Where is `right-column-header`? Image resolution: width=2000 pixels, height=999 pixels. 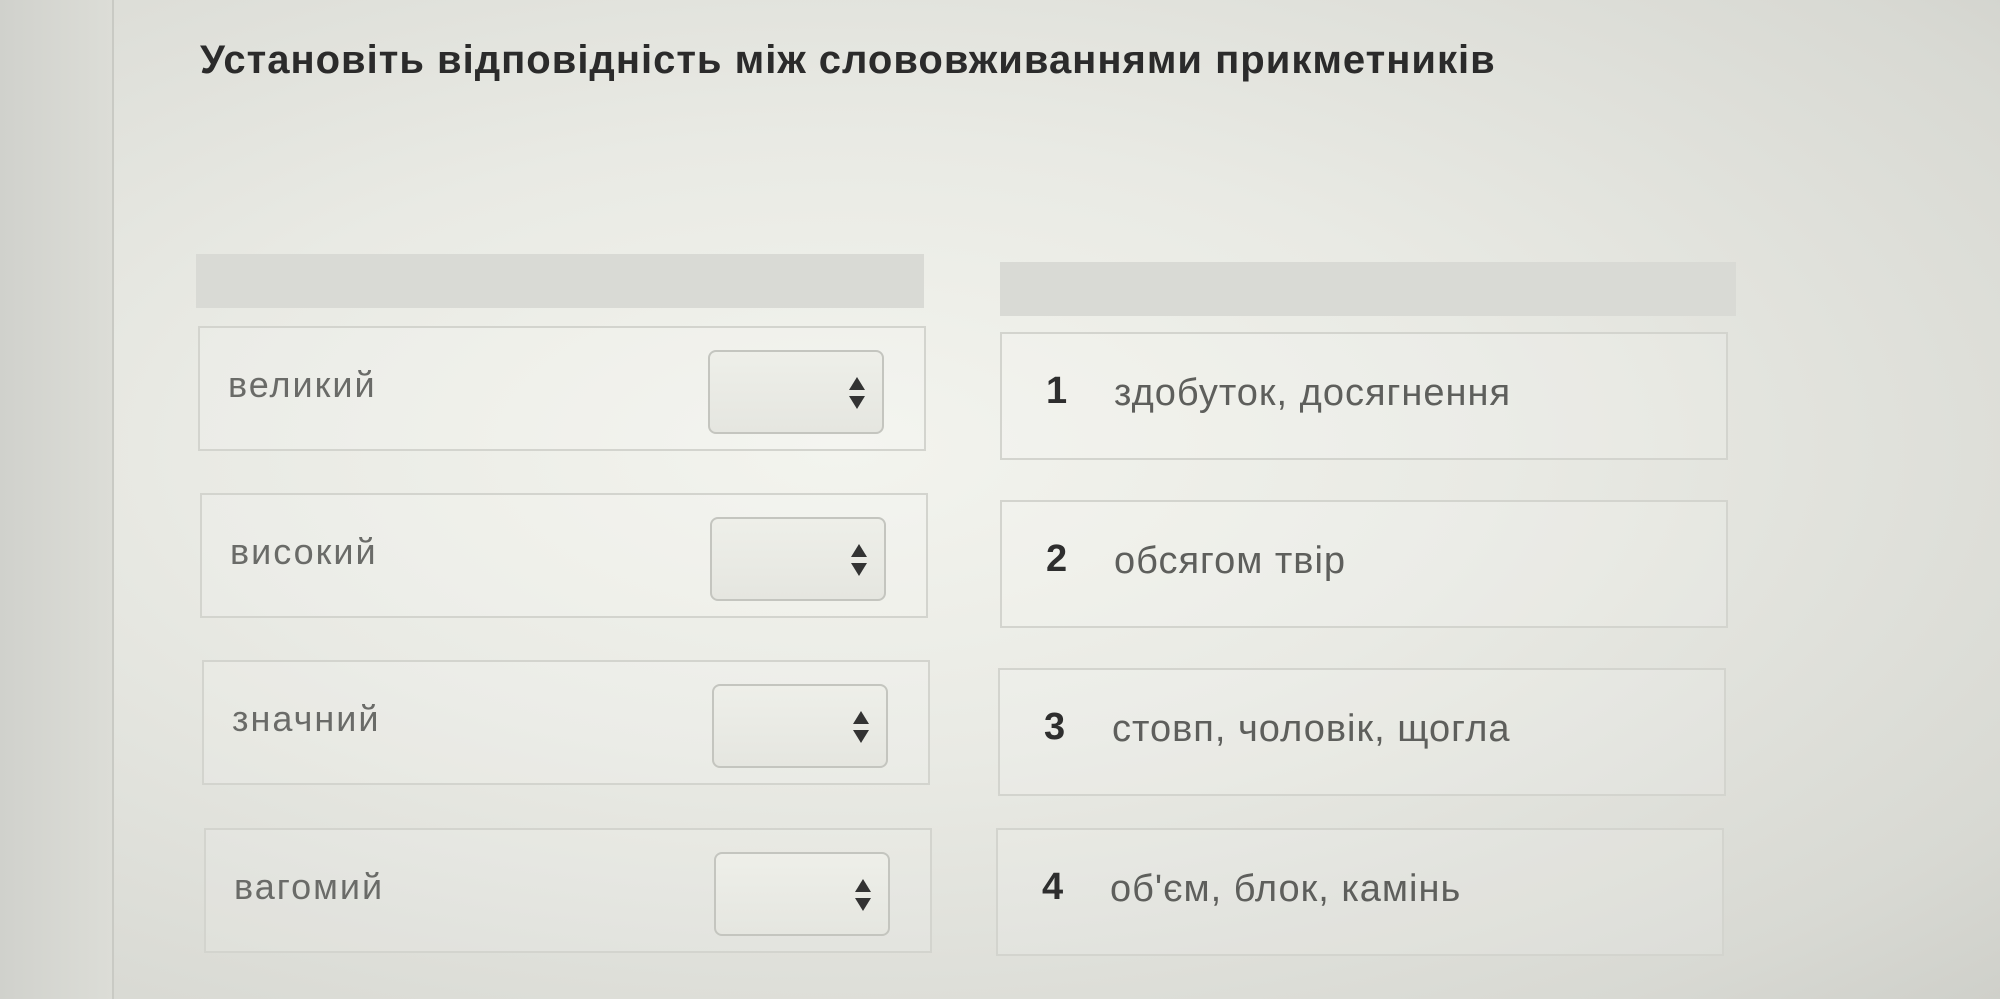 right-column-header is located at coordinates (1368, 289).